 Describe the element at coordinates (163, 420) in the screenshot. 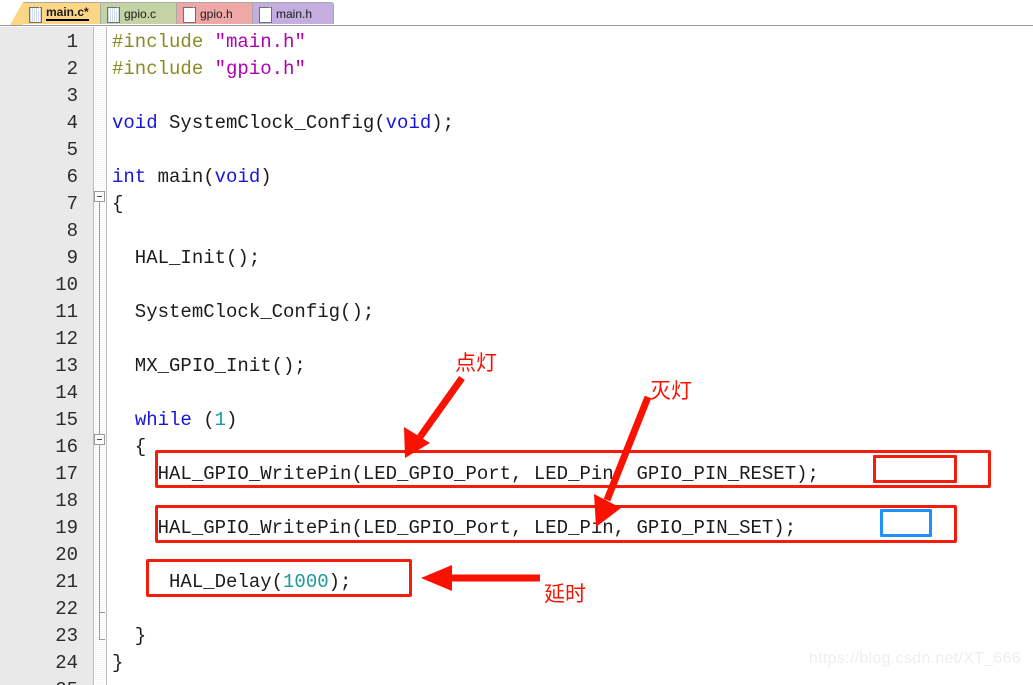

I see `code-token: while` at that location.